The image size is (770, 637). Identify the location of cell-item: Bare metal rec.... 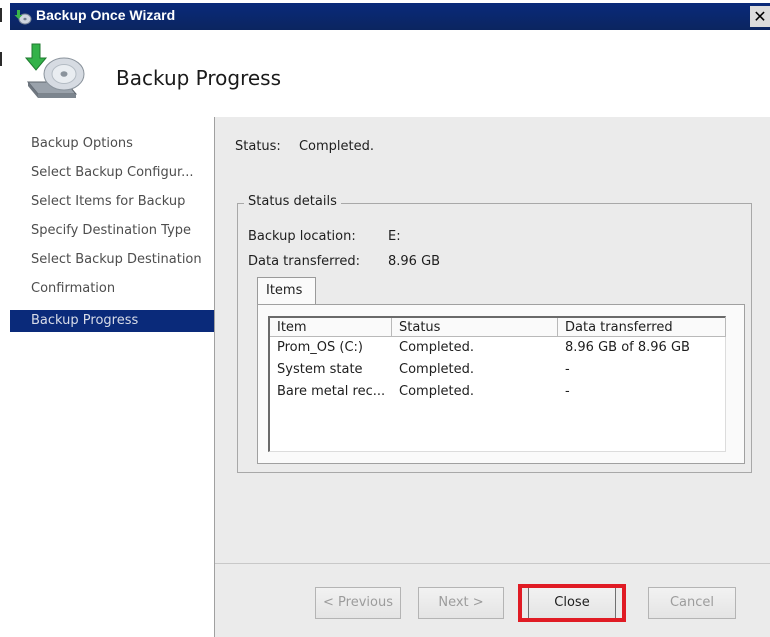
(331, 391).